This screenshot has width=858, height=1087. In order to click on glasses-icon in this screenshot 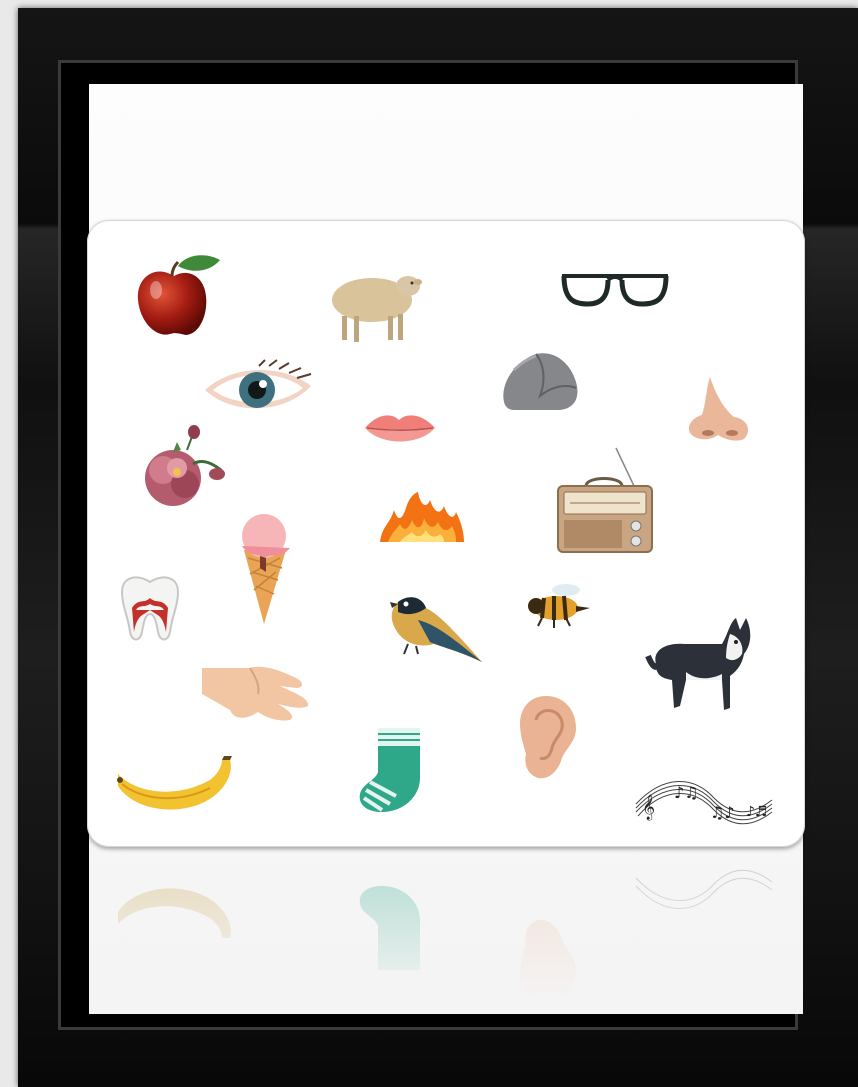, I will do `click(615, 289)`.